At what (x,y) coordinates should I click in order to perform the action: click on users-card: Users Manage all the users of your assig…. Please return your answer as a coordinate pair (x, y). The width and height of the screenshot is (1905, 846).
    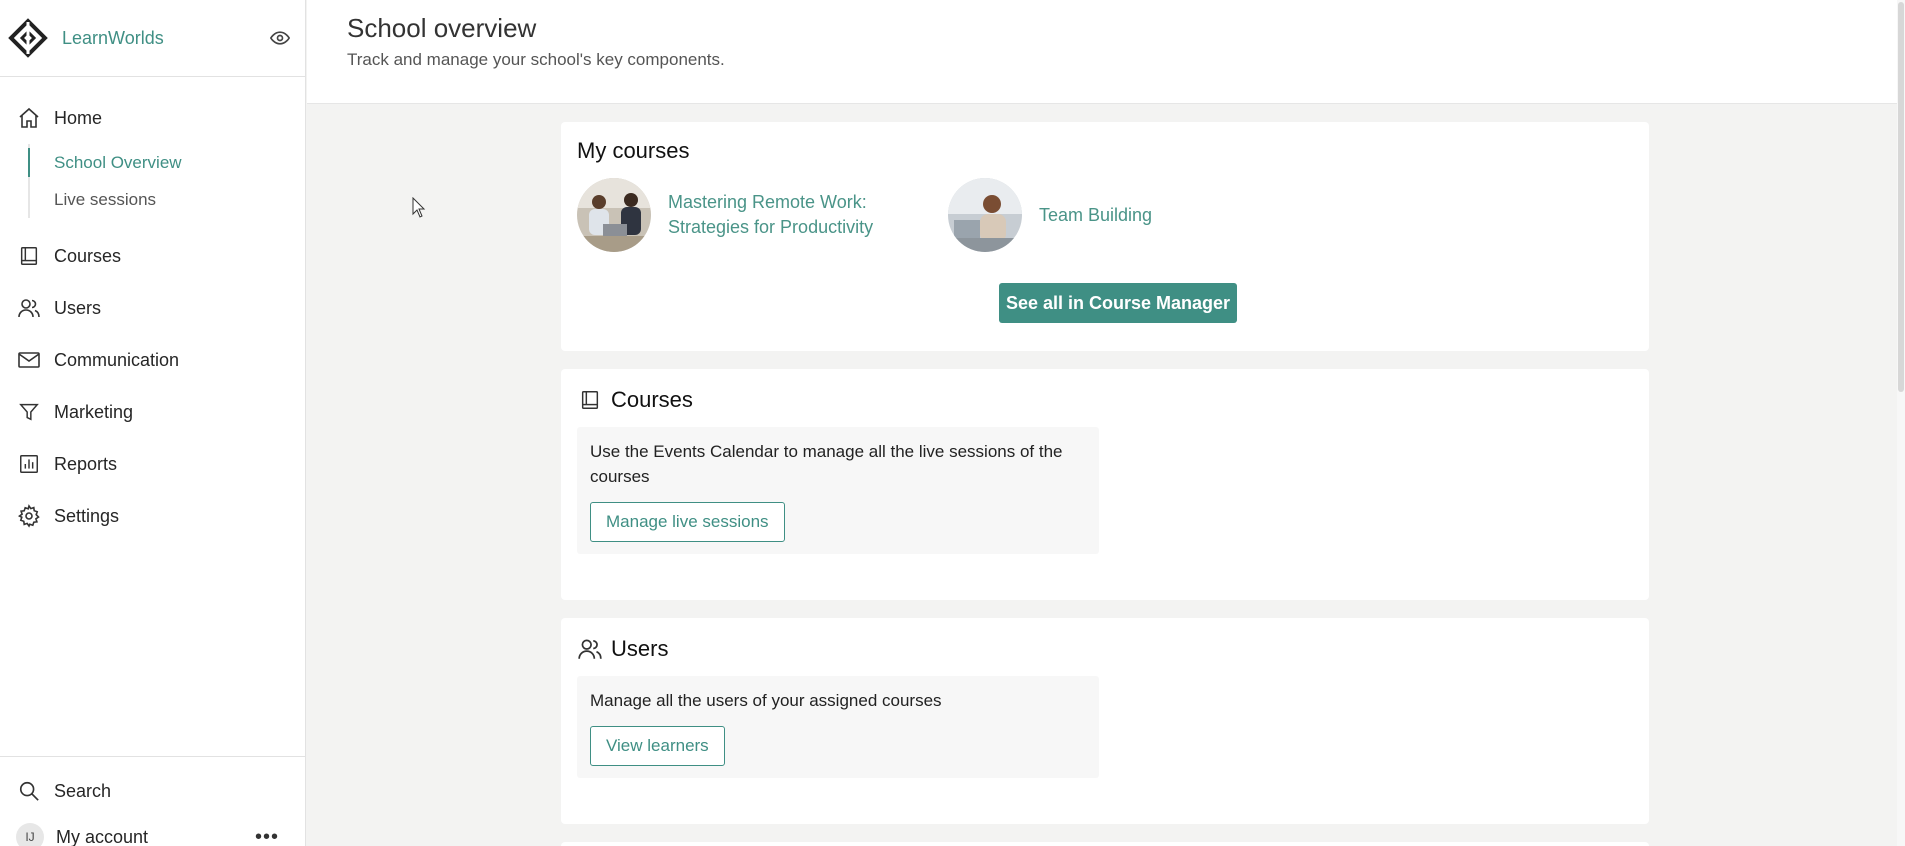
    Looking at the image, I should click on (1105, 721).